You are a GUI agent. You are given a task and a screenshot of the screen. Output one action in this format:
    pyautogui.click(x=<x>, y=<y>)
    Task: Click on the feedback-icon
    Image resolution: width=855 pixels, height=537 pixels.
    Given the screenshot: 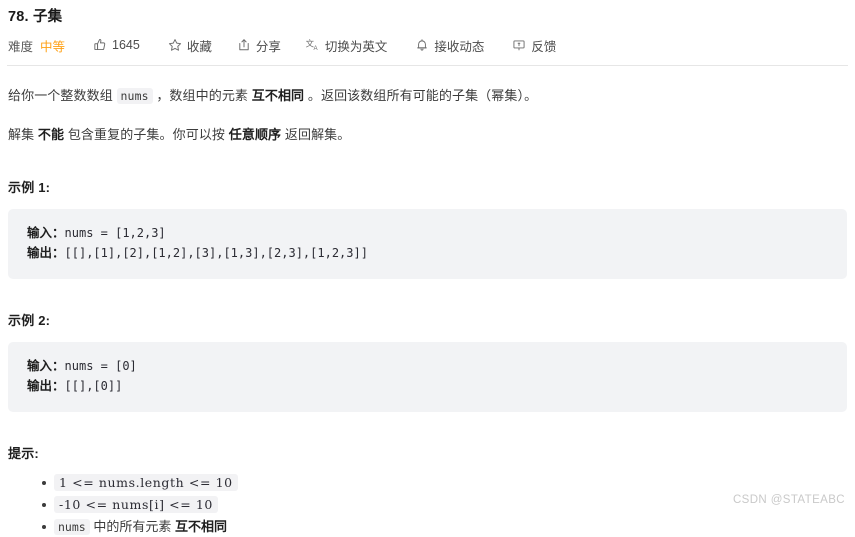 What is the action you would take?
    pyautogui.click(x=519, y=45)
    